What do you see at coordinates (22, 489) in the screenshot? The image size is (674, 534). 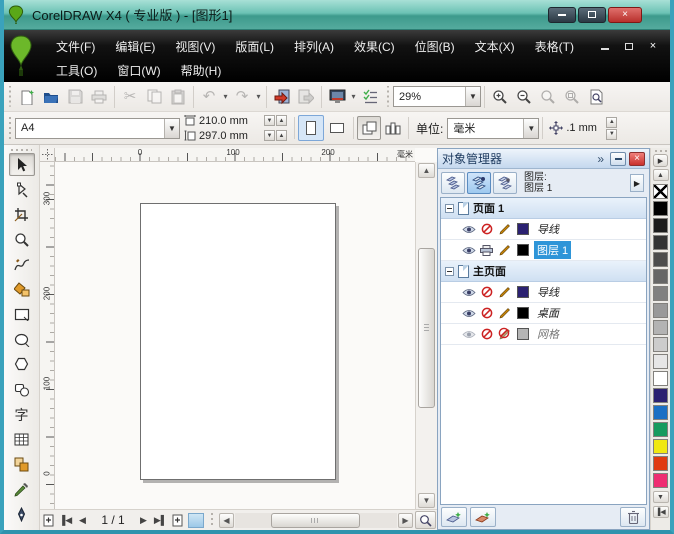 I see `eyedropper-tool` at bounding box center [22, 489].